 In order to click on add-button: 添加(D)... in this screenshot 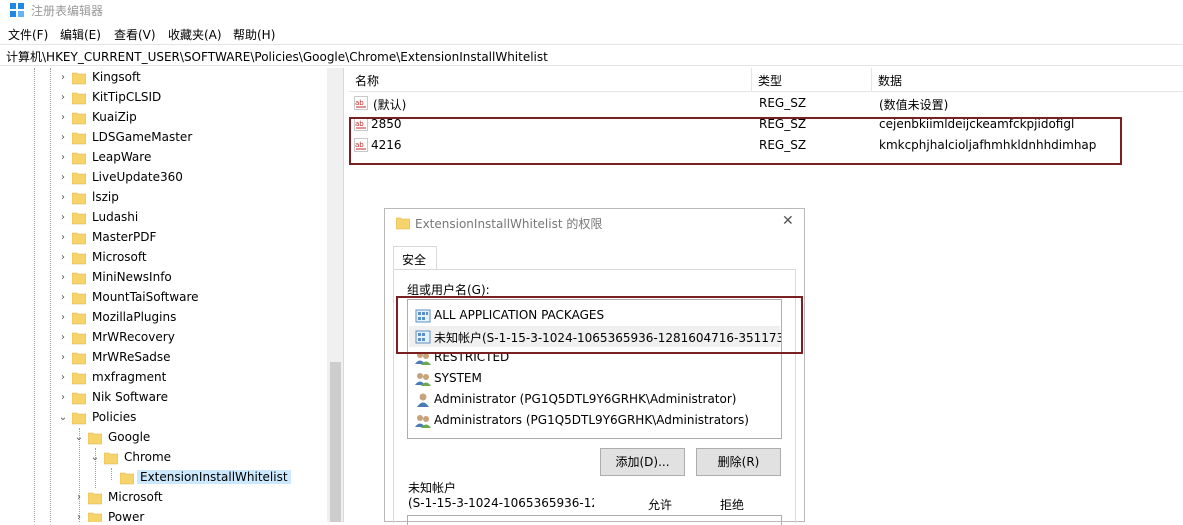, I will do `click(642, 462)`.